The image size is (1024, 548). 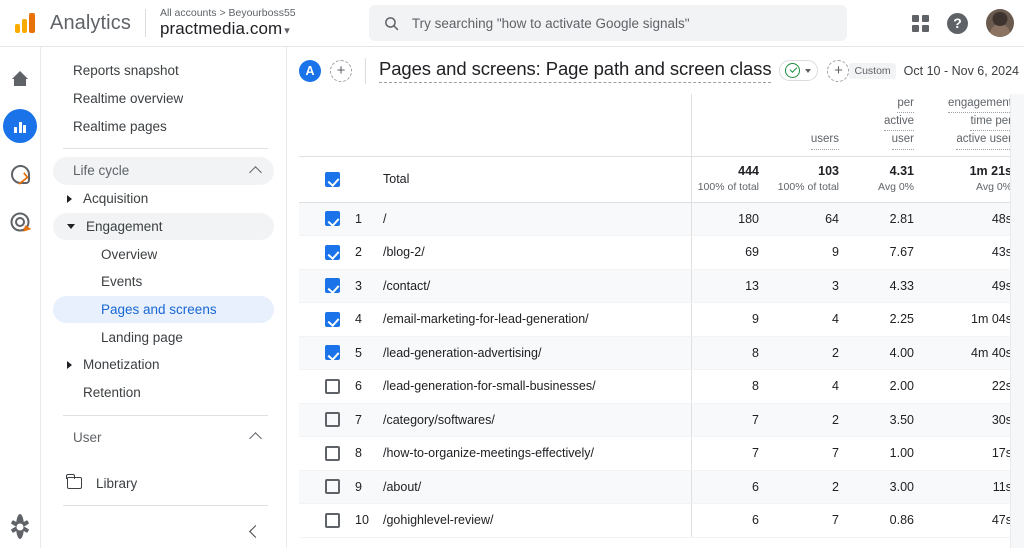 I want to click on row-rank: 1, so click(x=368, y=219).